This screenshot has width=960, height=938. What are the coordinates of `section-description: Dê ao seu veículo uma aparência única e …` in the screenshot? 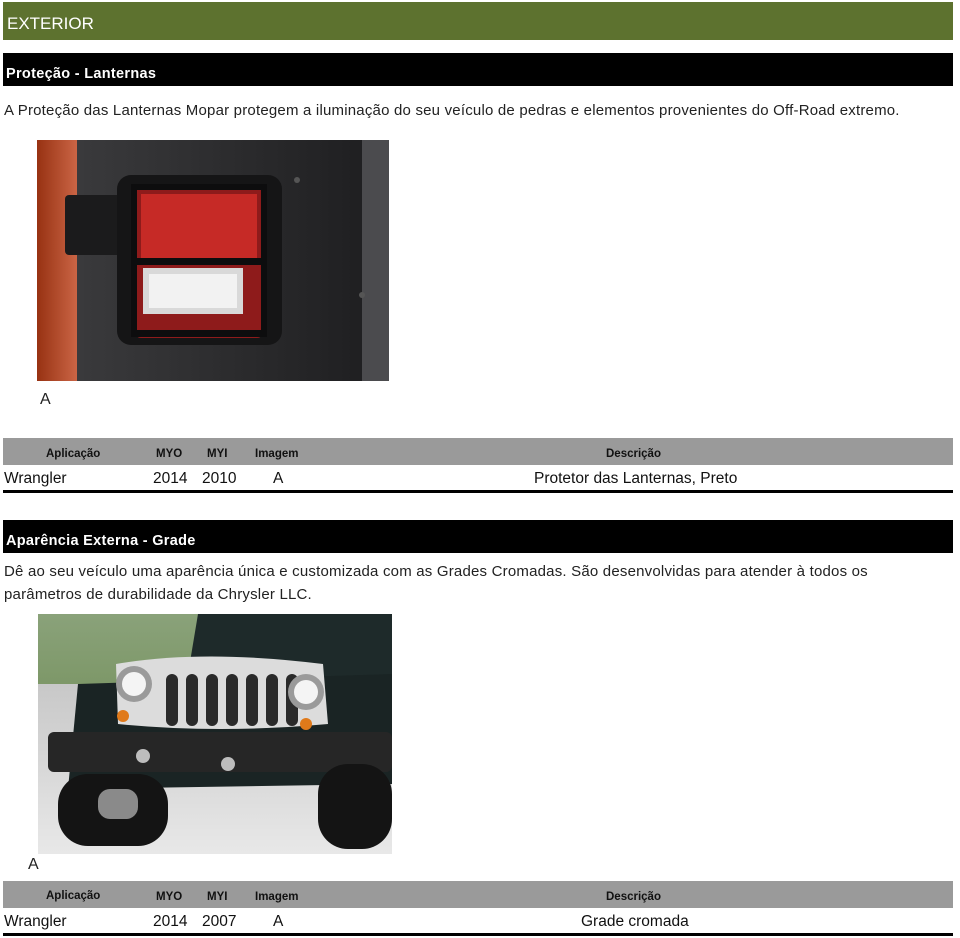 It's located at (436, 583).